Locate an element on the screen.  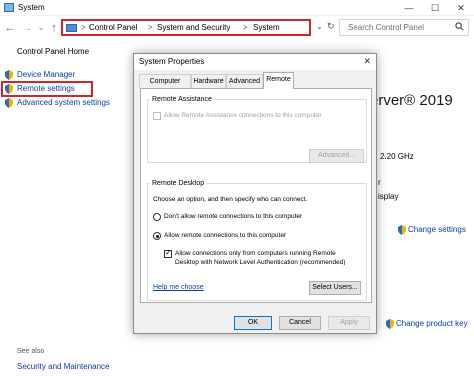
title-bar: System — ☐ ✕ is located at coordinates (237, 8).